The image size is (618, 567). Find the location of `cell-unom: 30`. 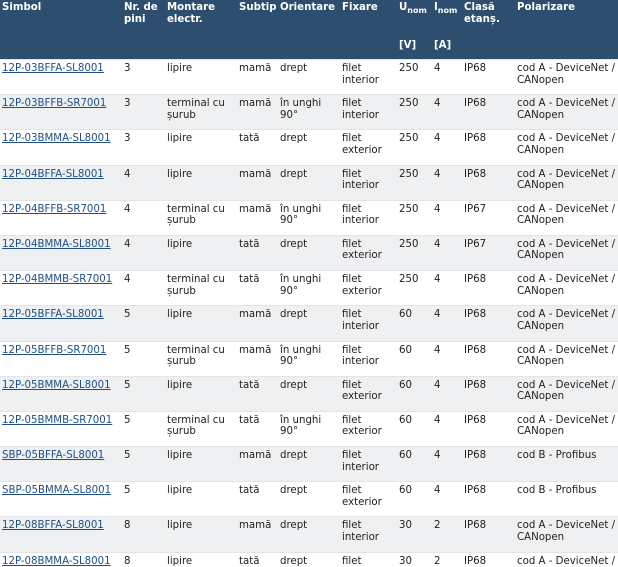

cell-unom: 30 is located at coordinates (414, 534).